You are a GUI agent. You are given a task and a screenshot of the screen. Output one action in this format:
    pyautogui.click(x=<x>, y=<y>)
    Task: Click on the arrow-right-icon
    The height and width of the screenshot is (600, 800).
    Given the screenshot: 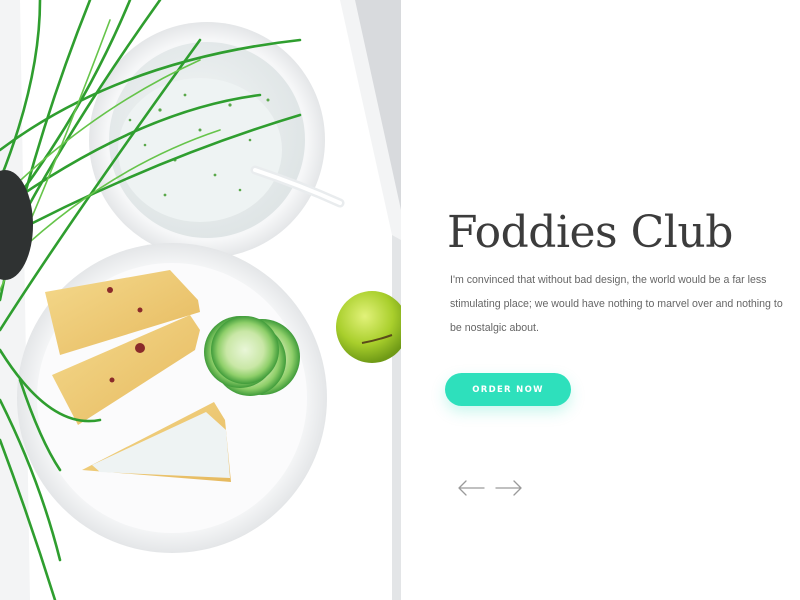 What is the action you would take?
    pyautogui.click(x=508, y=488)
    